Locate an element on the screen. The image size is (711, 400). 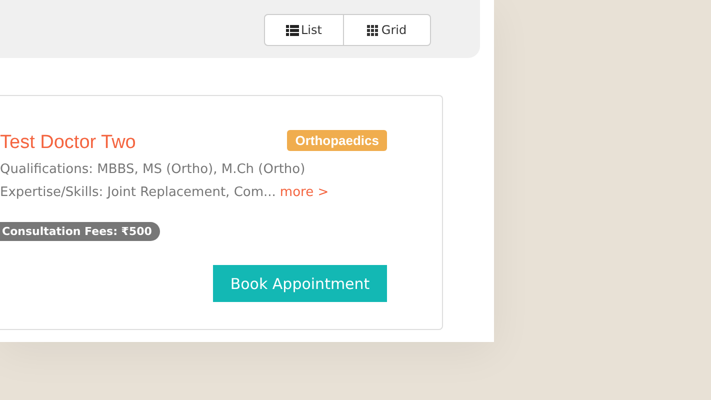
list-icon is located at coordinates (292, 30).